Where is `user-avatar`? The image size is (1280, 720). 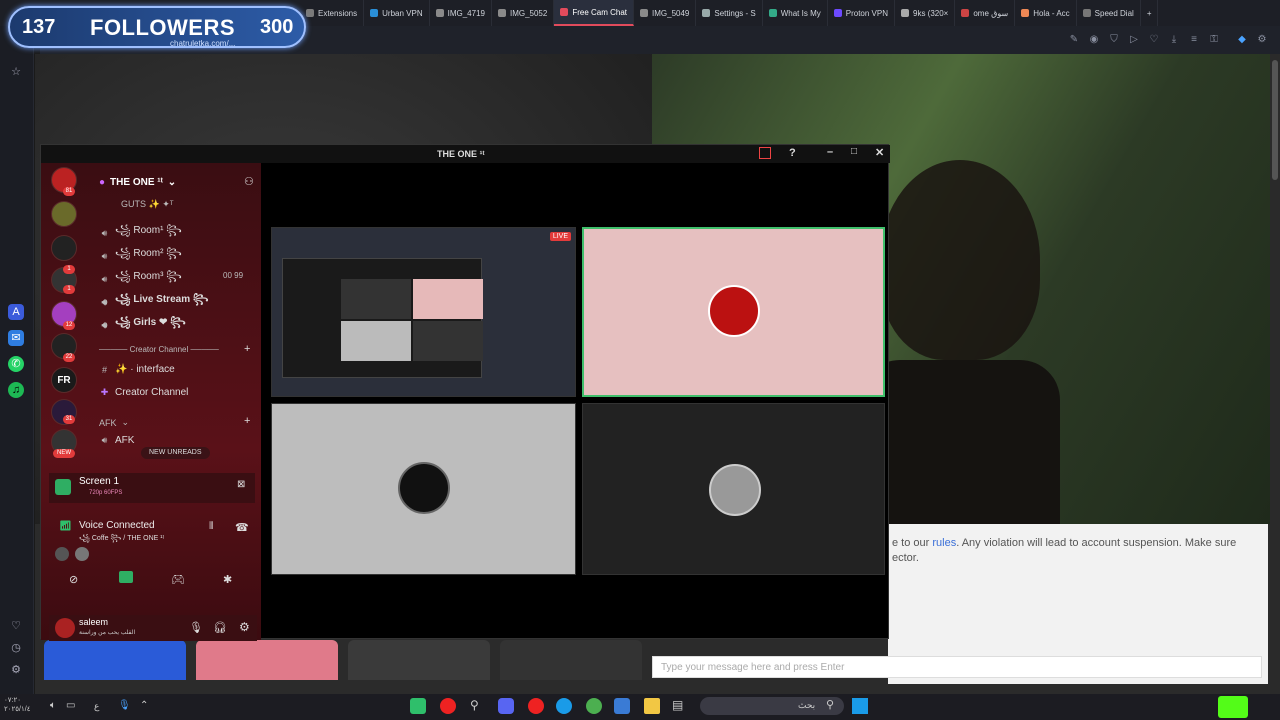
user-avatar is located at coordinates (65, 628).